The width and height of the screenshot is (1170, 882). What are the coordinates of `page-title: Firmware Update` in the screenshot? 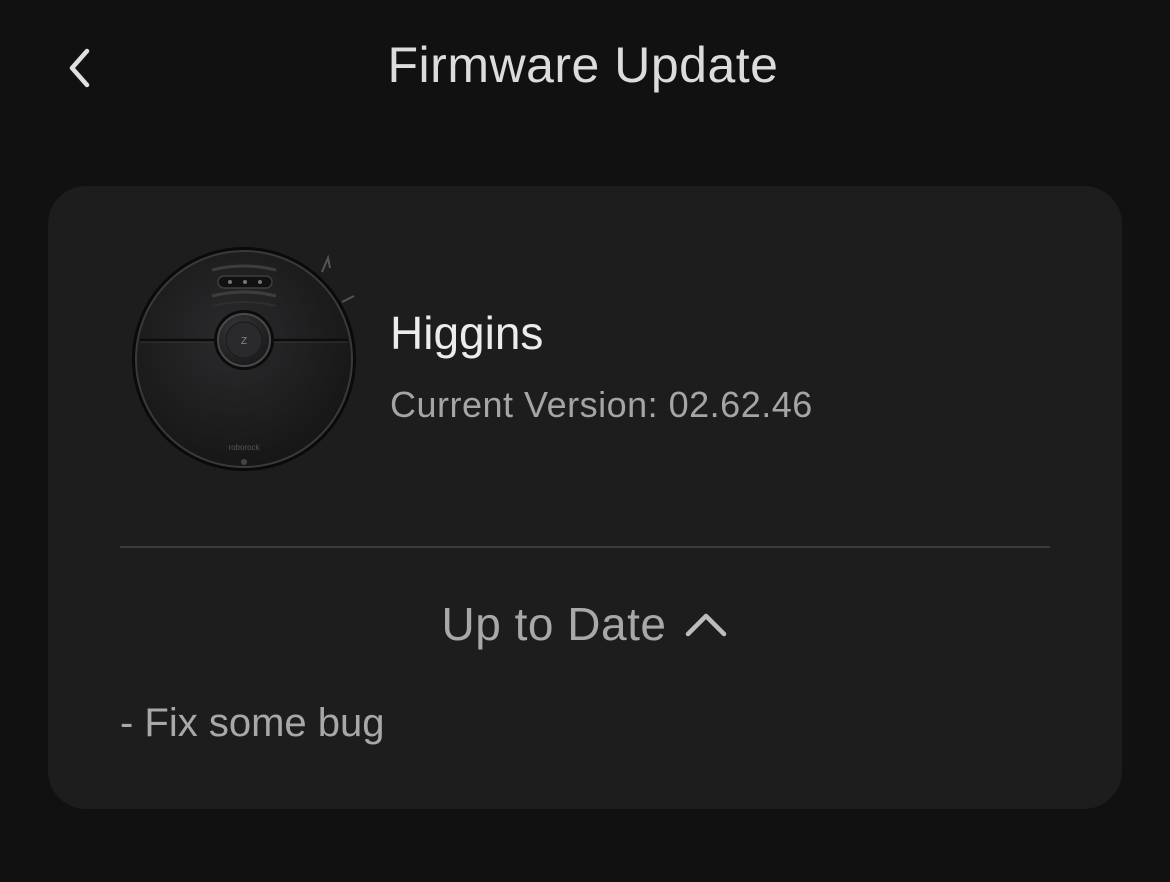 It's located at (583, 65).